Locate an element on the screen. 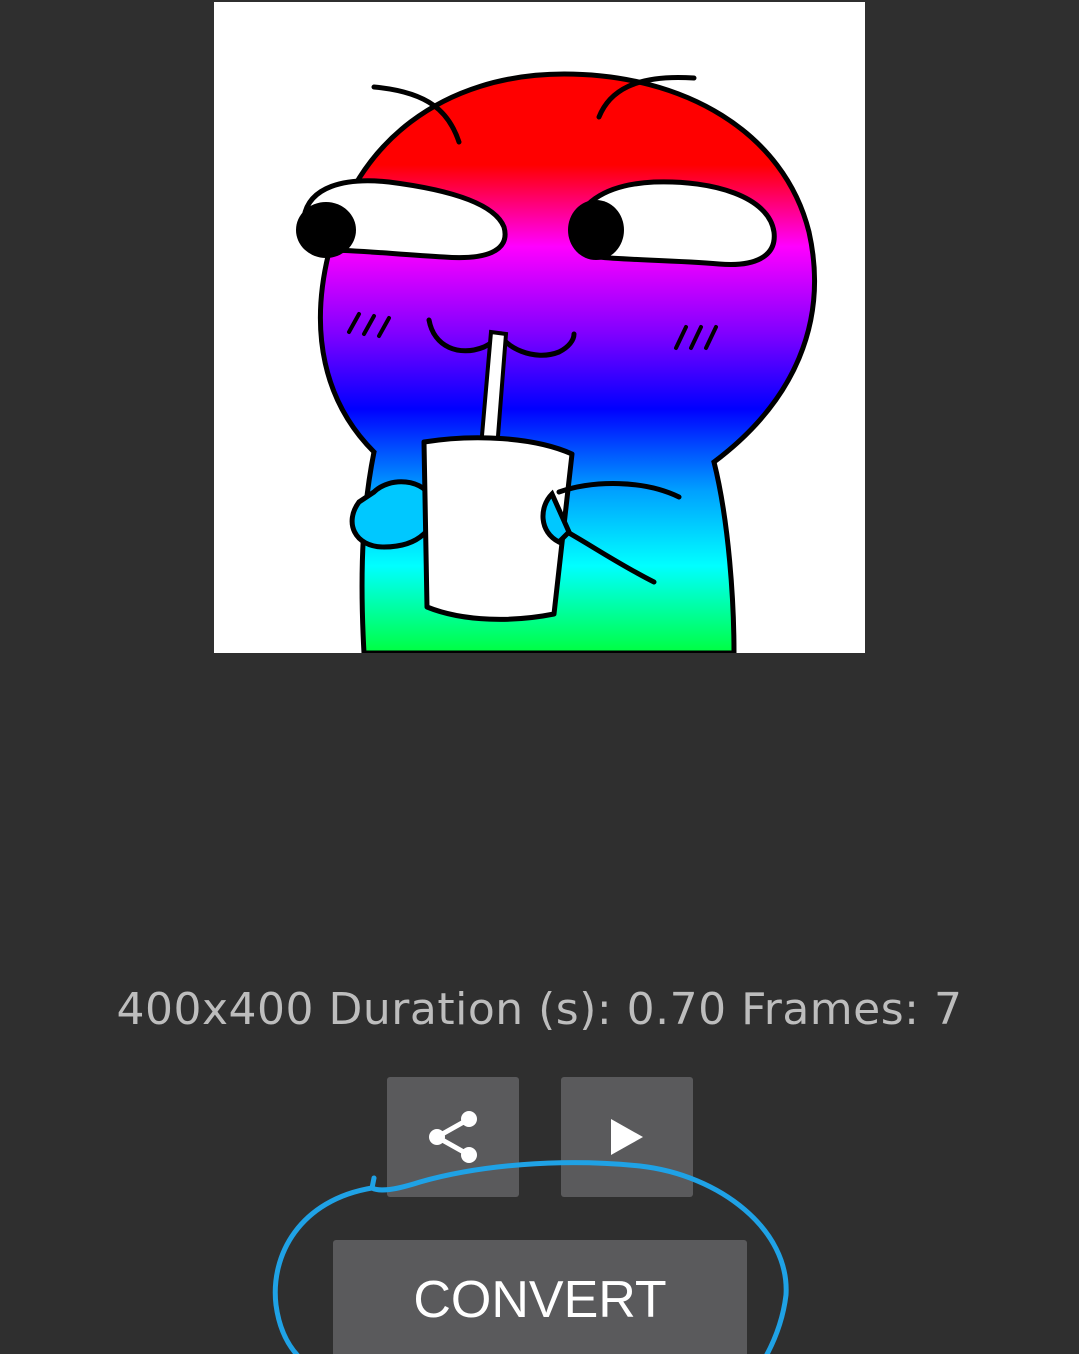  play-icon is located at coordinates (627, 1137).